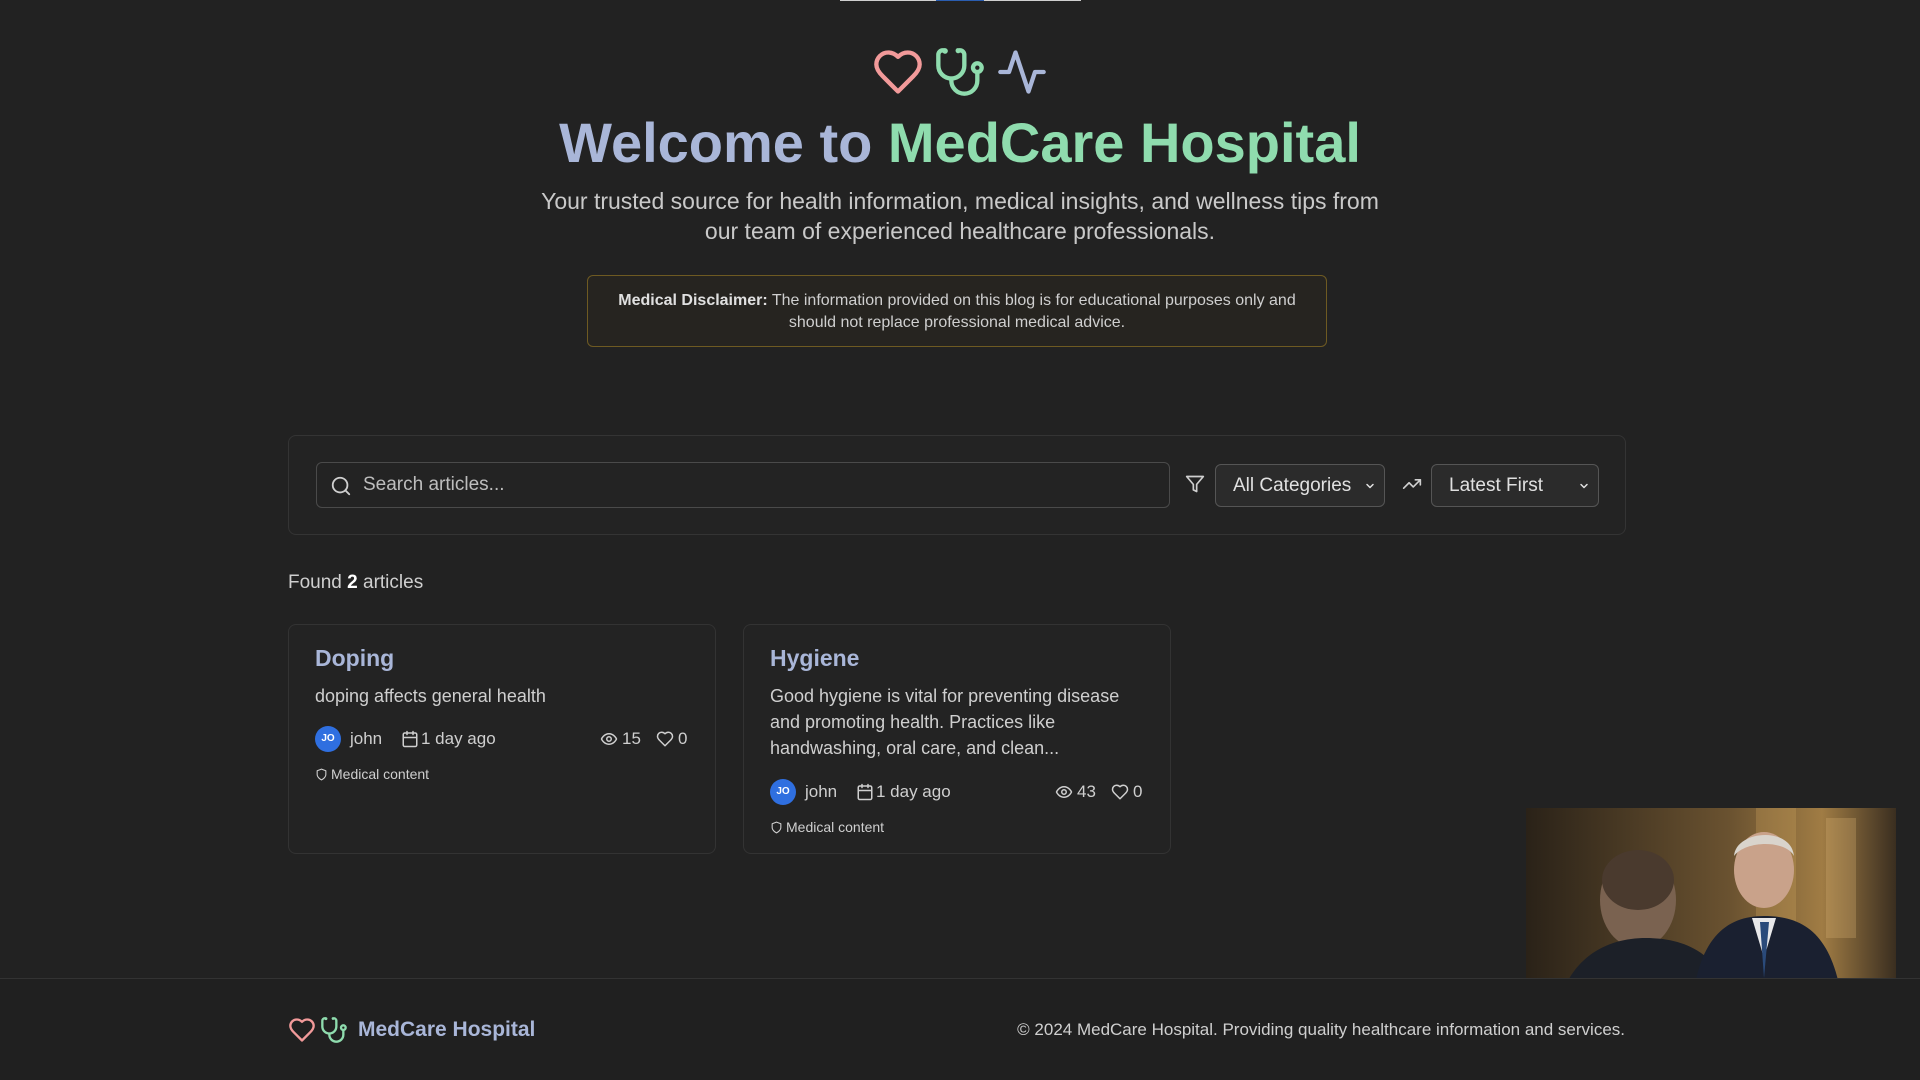  Describe the element at coordinates (814, 658) in the screenshot. I see `article-title: Hygiene` at that location.